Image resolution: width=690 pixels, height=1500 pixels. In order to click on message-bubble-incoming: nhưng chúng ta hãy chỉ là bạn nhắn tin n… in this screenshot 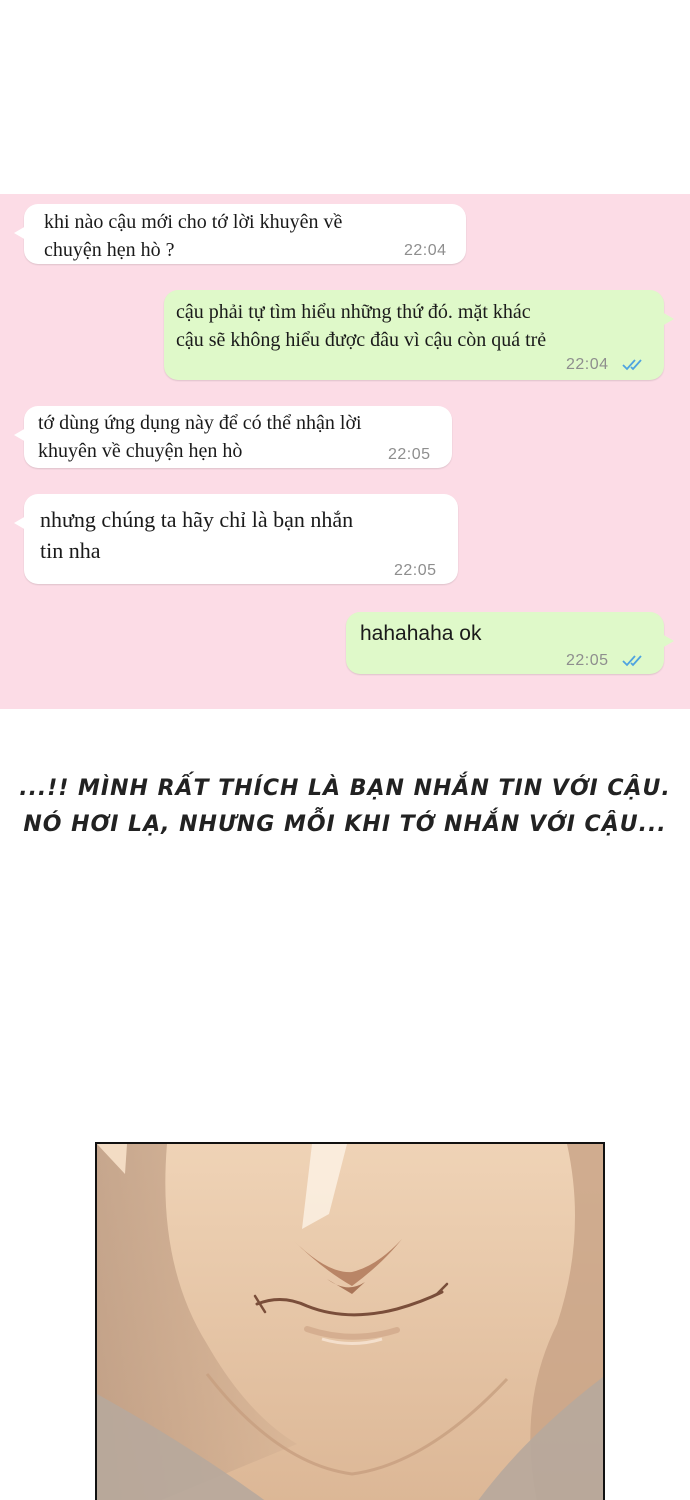, I will do `click(236, 539)`.